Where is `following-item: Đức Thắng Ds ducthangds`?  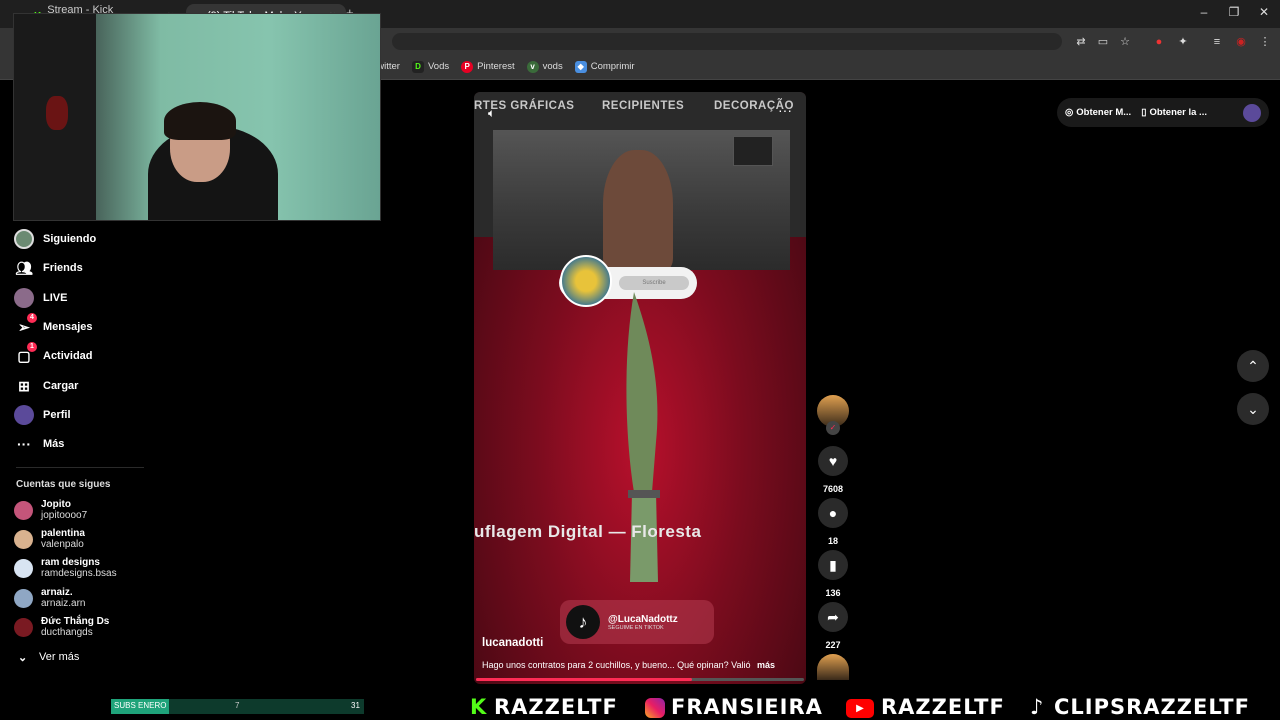
following-item: Đức Thắng Ds ducthangds is located at coordinates (89, 627).